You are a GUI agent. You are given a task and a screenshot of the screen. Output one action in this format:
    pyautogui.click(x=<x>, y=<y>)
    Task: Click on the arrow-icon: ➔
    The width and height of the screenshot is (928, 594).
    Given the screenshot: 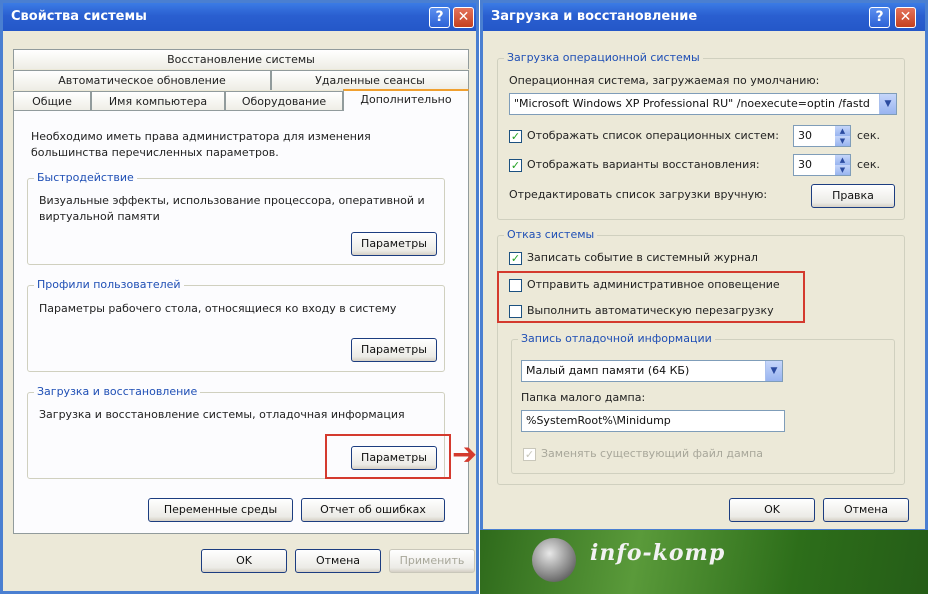 What is the action you would take?
    pyautogui.click(x=465, y=454)
    